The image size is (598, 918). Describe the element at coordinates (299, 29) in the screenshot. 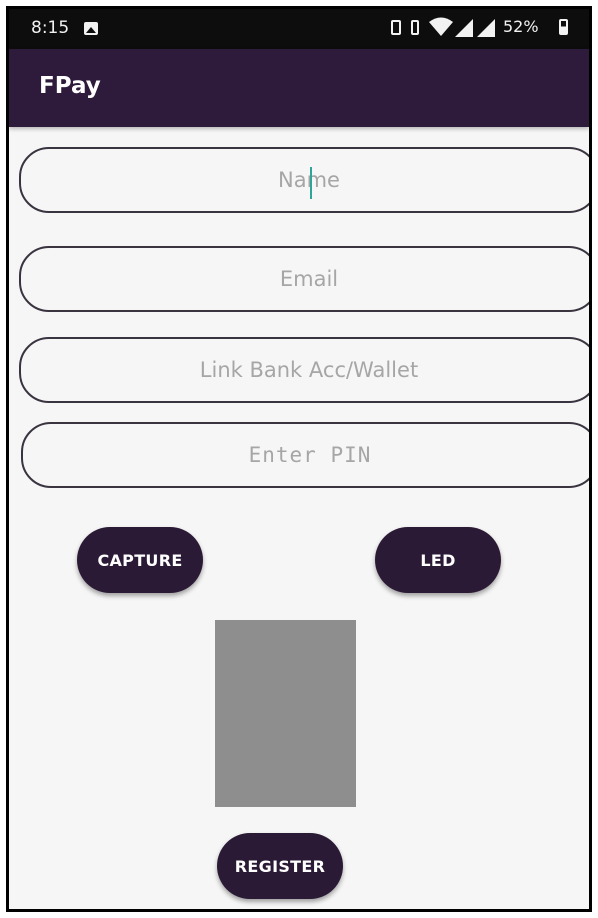

I see `status-bar: 8:15 52%` at that location.